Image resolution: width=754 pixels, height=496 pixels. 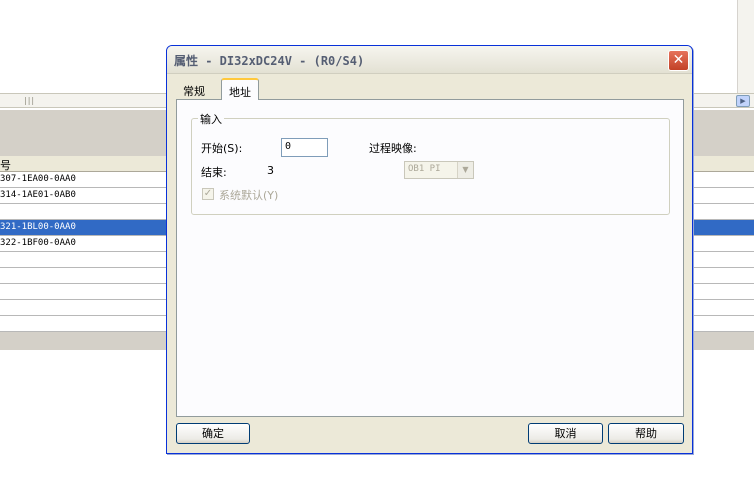 I want to click on chevron-down-icon: ▼, so click(x=465, y=170).